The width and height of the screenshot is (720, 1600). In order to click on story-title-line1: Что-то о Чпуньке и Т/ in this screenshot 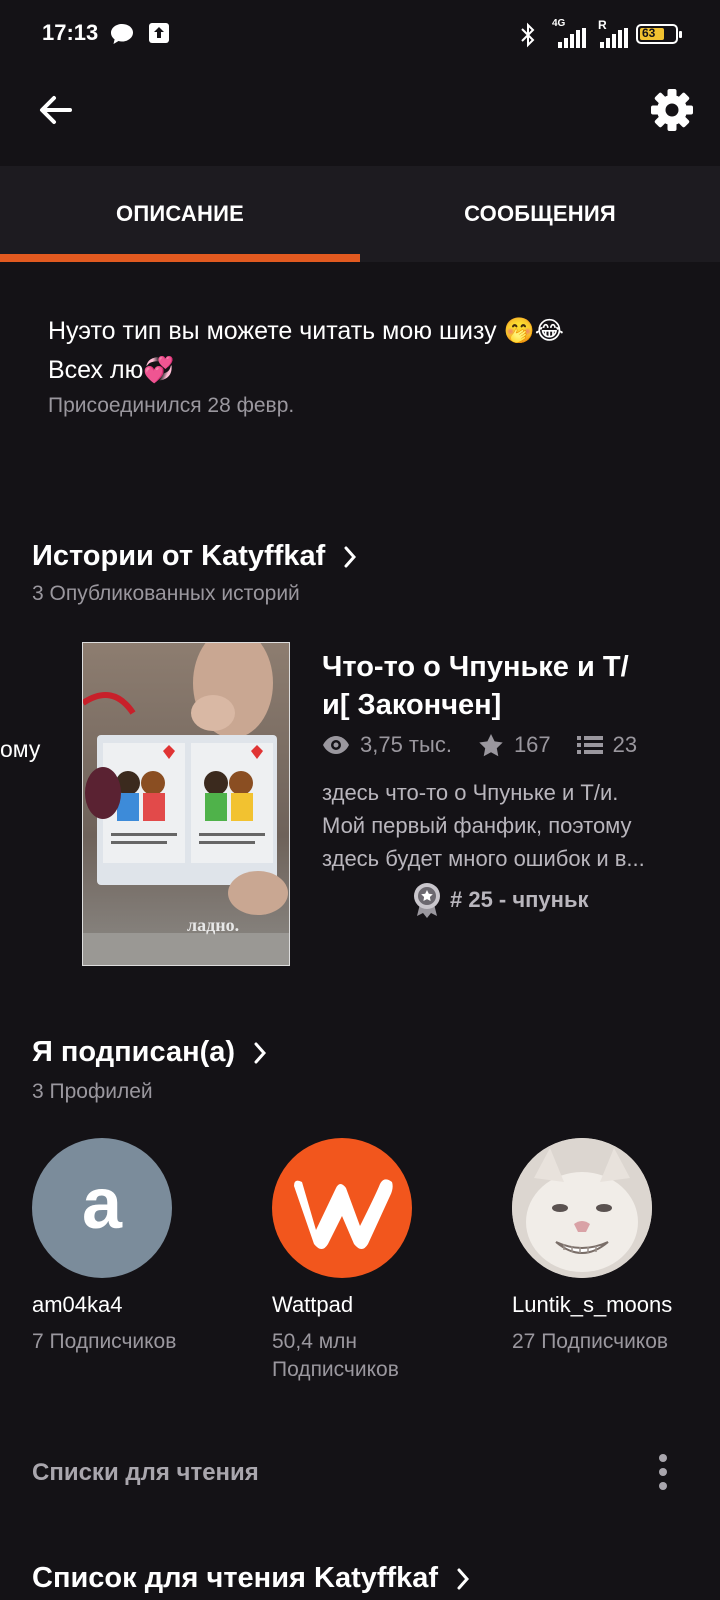, I will do `click(475, 667)`.